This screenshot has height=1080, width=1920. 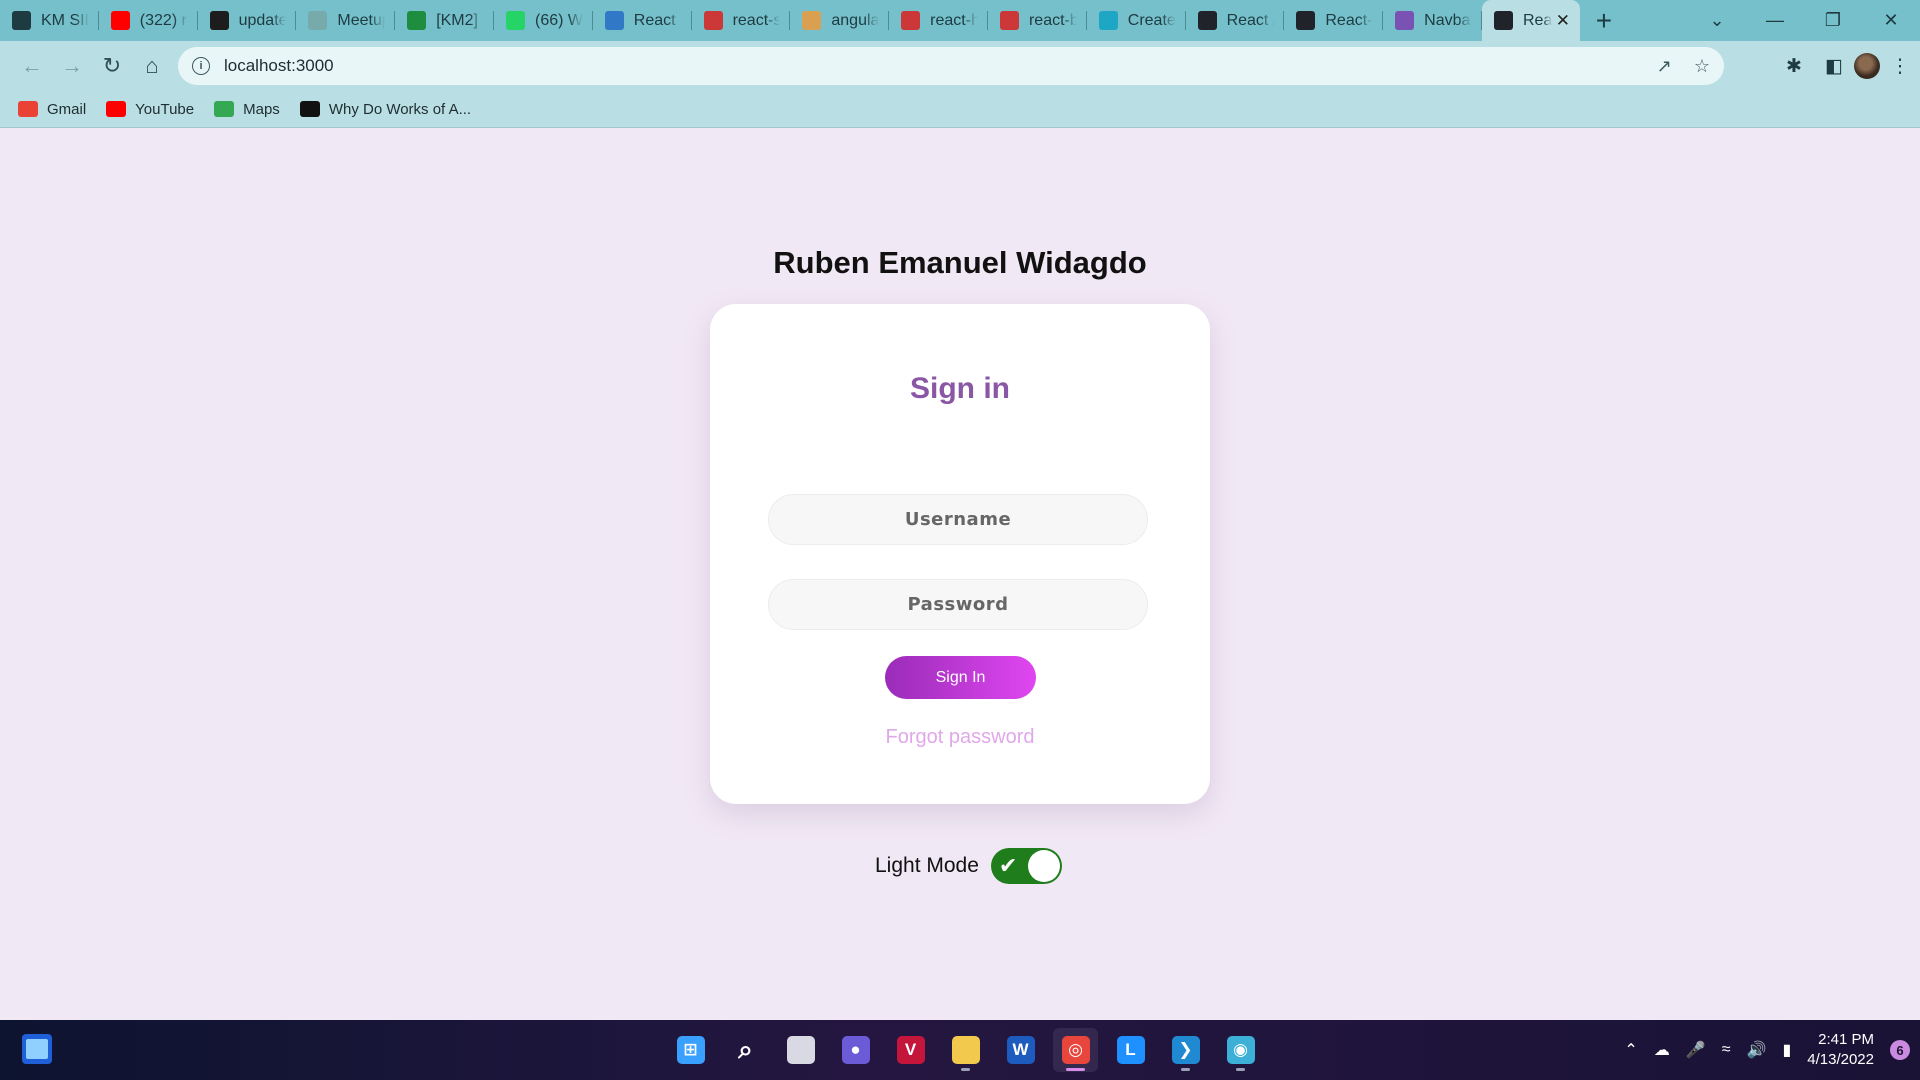 I want to click on forgot-password-link: Forgot password, so click(x=960, y=737).